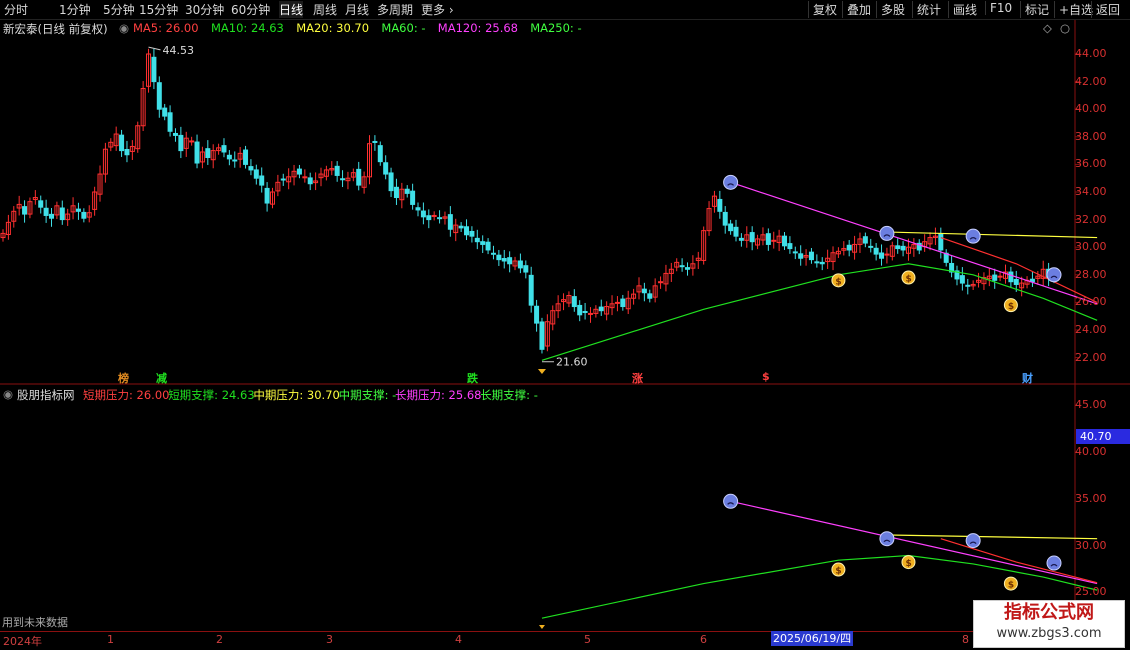 The image size is (1130, 650). What do you see at coordinates (1091, 191) in the screenshot?
I see `price-tick: 34.00` at bounding box center [1091, 191].